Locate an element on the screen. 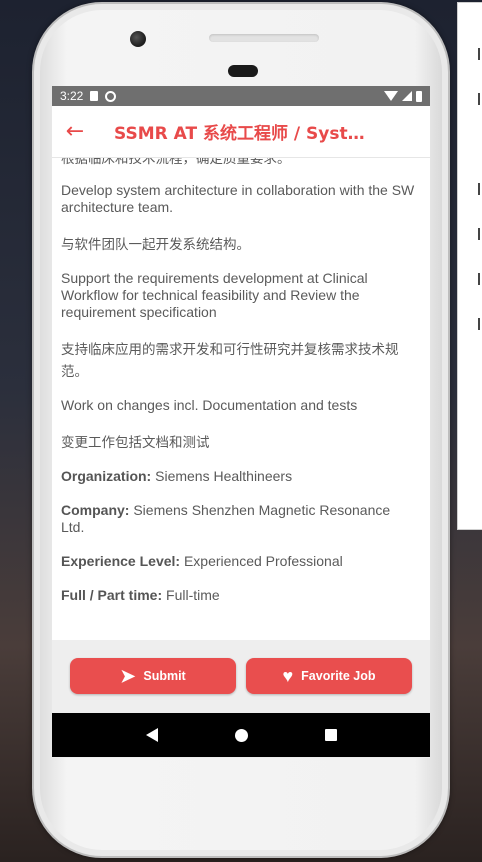 The height and width of the screenshot is (862, 482). job-field-label: Company: is located at coordinates (95, 510).